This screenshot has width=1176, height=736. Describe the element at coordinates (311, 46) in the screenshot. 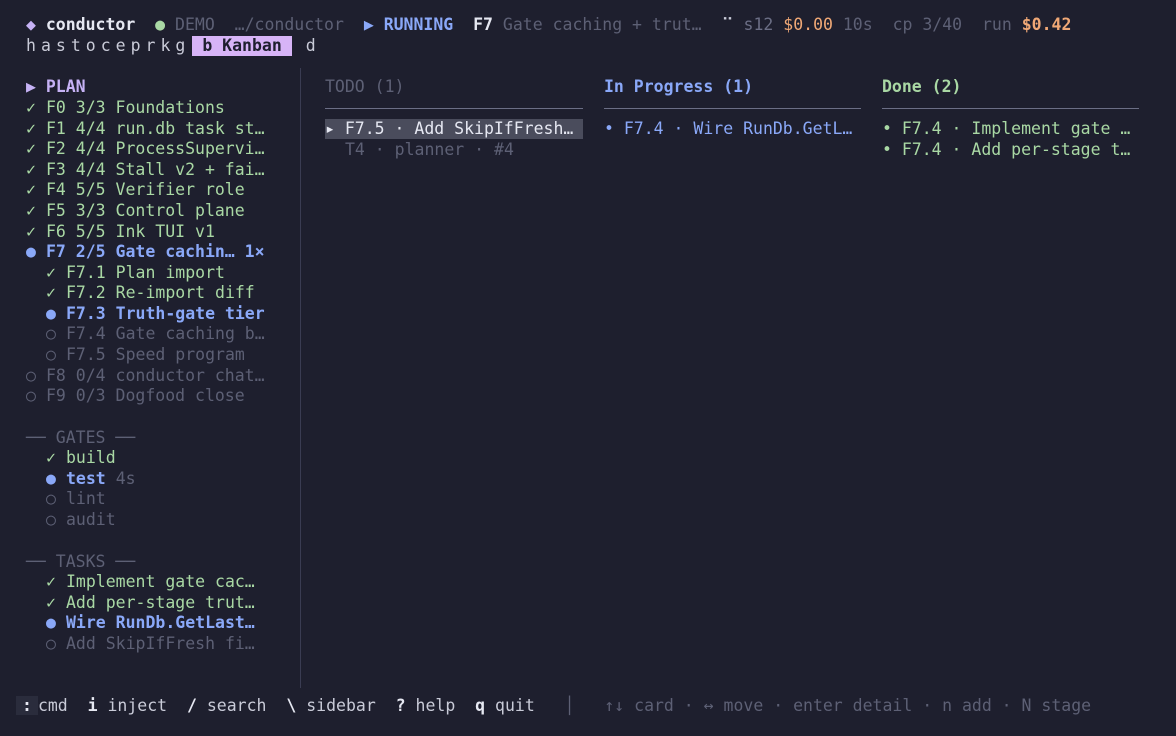

I see `tab-d: d` at that location.